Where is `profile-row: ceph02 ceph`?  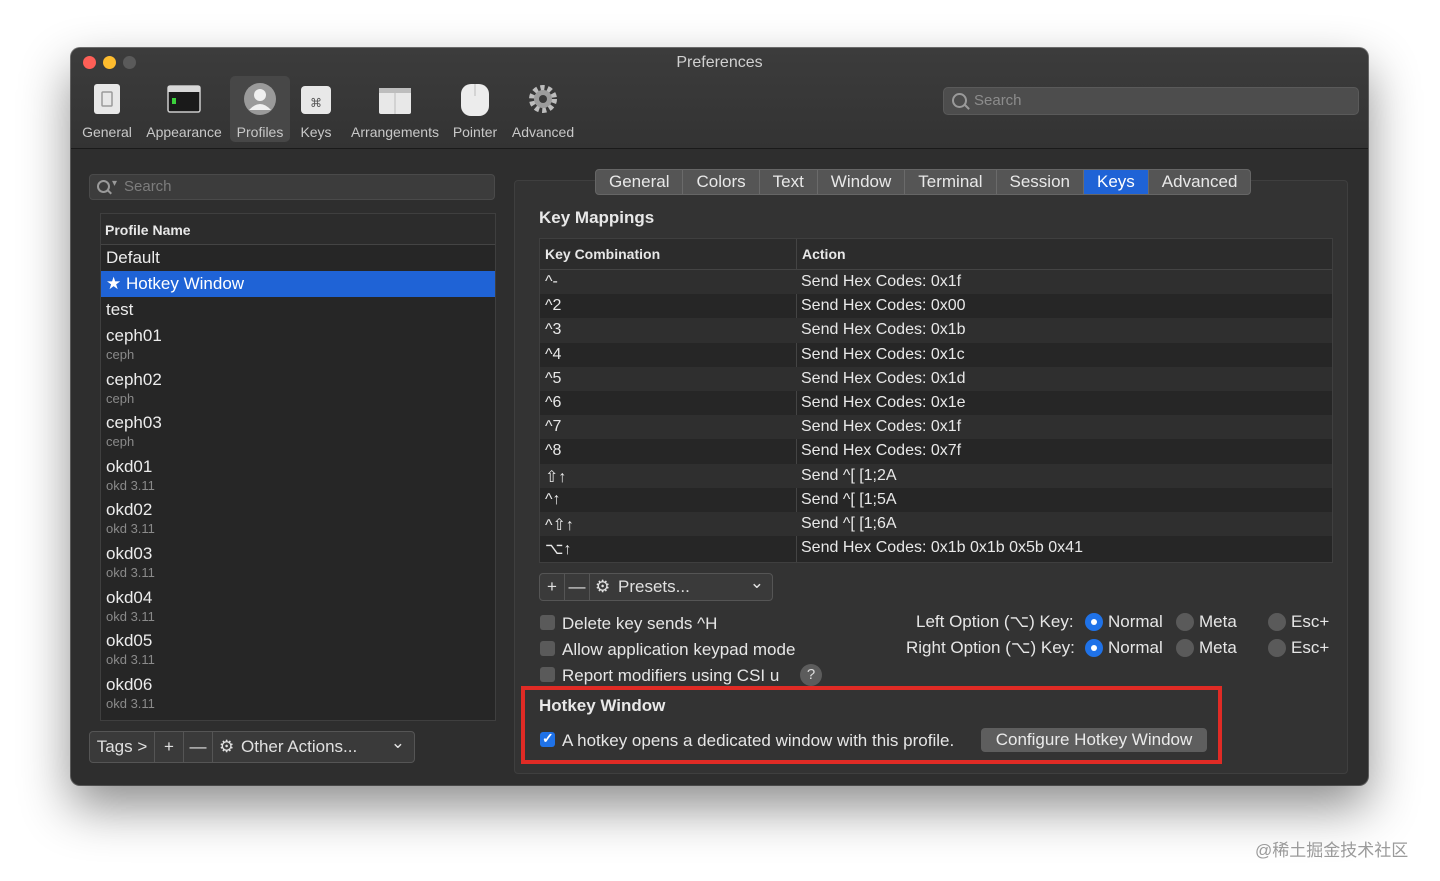 profile-row: ceph02 ceph is located at coordinates (298, 389).